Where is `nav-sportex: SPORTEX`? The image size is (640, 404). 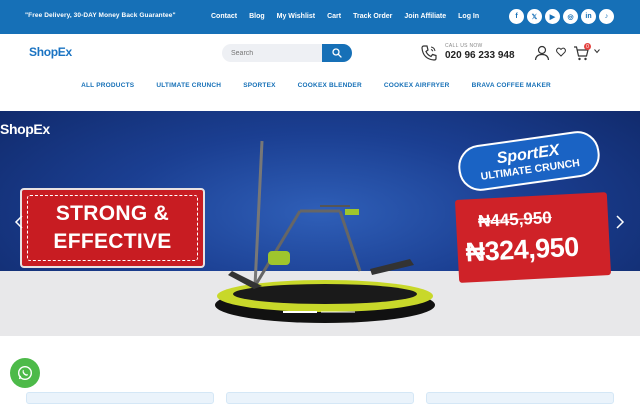
nav-sportex: SPORTEX is located at coordinates (259, 87).